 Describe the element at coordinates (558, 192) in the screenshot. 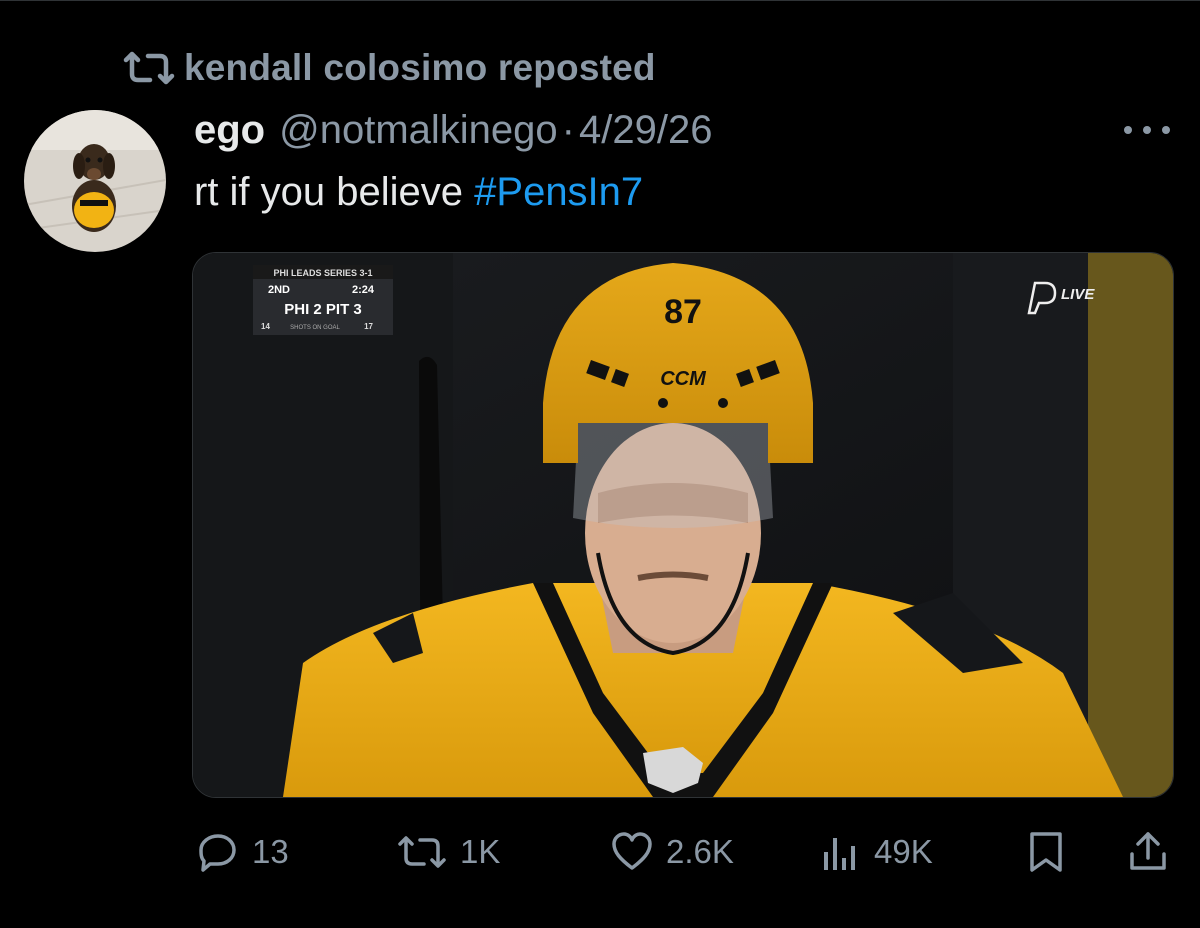

I see `hashtag-link: #PensIn7` at that location.